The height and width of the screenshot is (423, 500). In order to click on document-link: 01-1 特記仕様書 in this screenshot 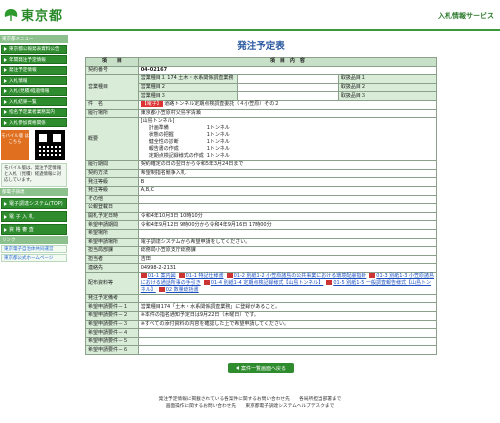, I will do `click(205, 276)`.